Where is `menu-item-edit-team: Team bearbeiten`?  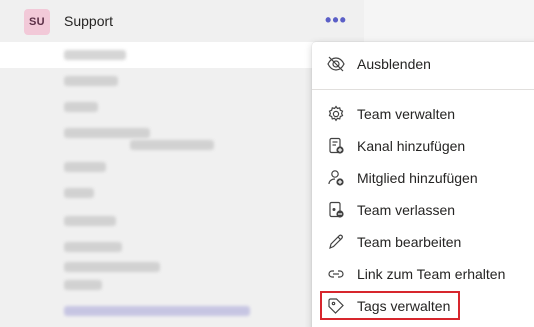 menu-item-edit-team: Team bearbeiten is located at coordinates (423, 242).